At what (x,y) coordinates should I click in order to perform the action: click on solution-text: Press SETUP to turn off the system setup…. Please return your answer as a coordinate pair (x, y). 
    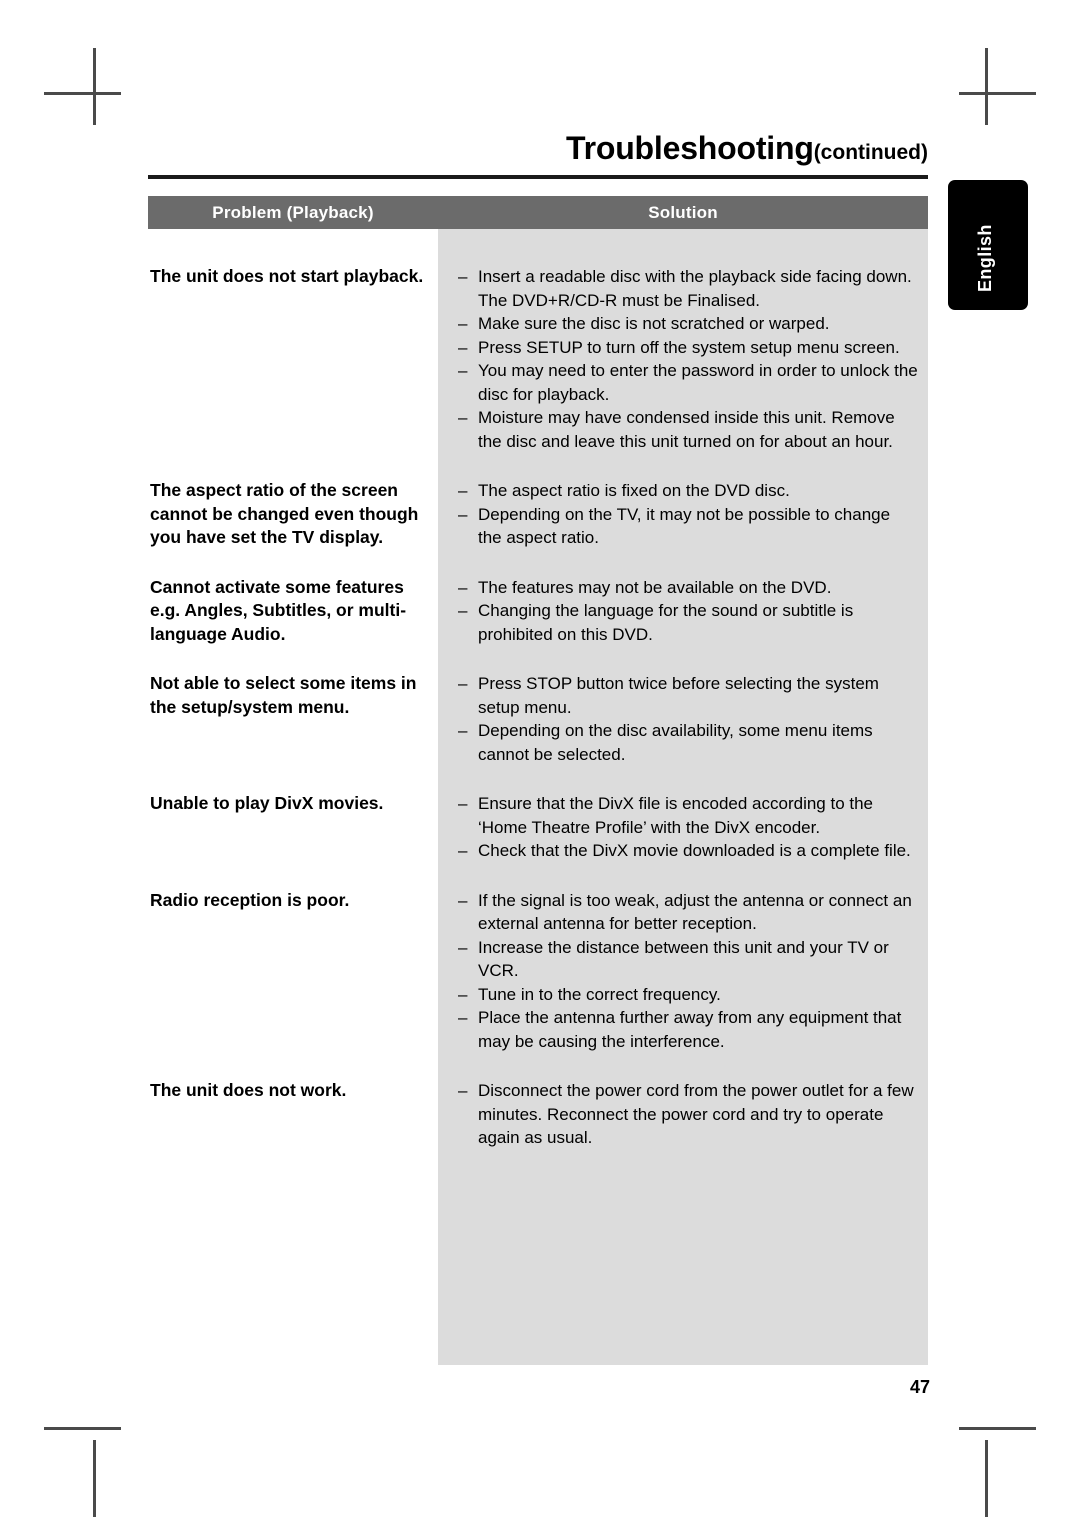
    Looking at the image, I should click on (689, 347).